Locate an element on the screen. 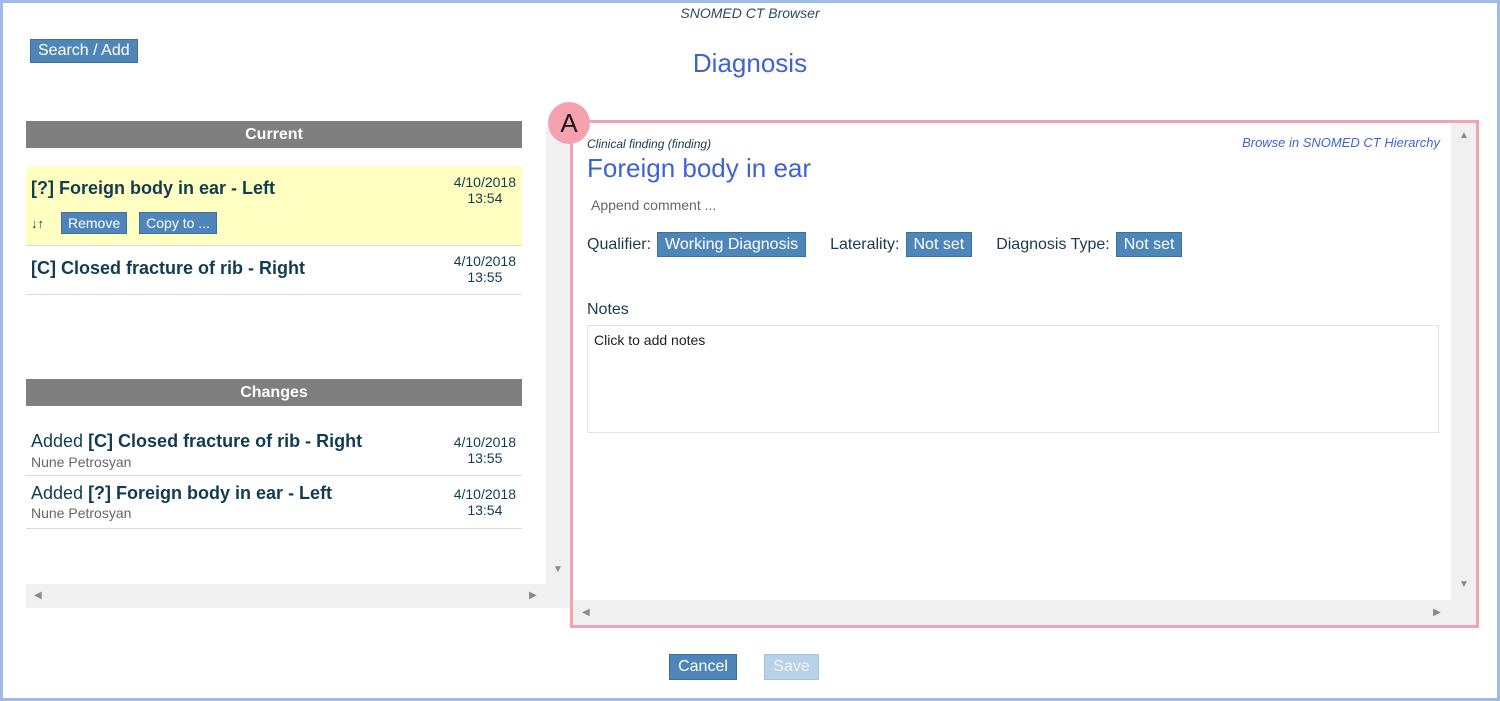 This screenshot has height=701, width=1500. sort-arrows-icon: ↓↑ is located at coordinates (46, 223).